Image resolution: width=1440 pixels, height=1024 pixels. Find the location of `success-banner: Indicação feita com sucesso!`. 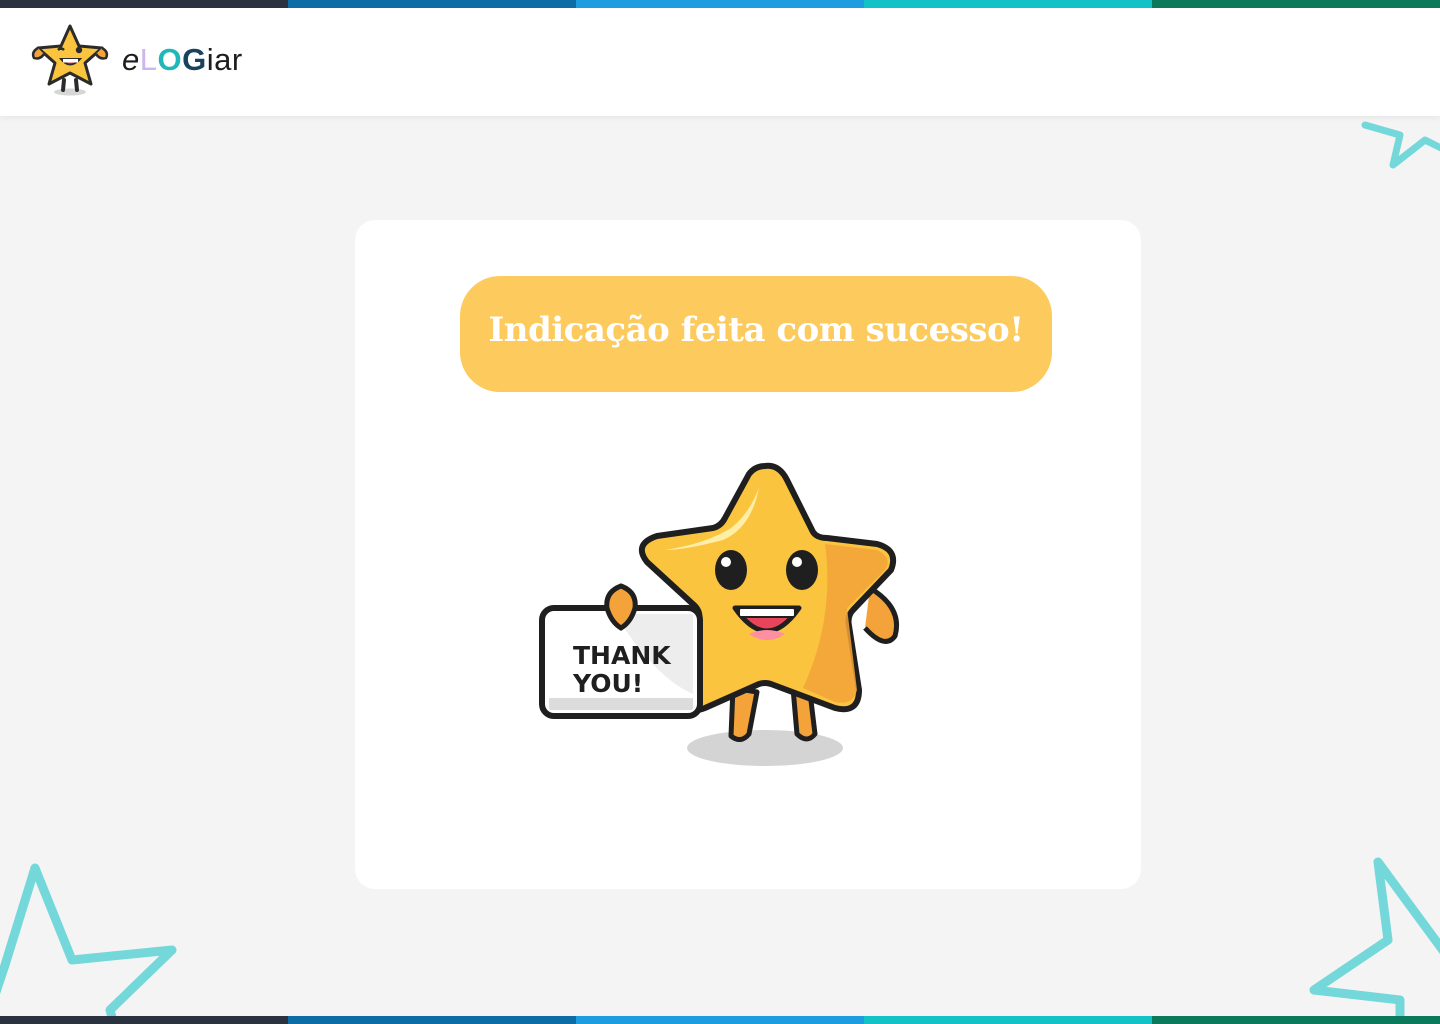

success-banner: Indicação feita com sucesso! is located at coordinates (756, 334).